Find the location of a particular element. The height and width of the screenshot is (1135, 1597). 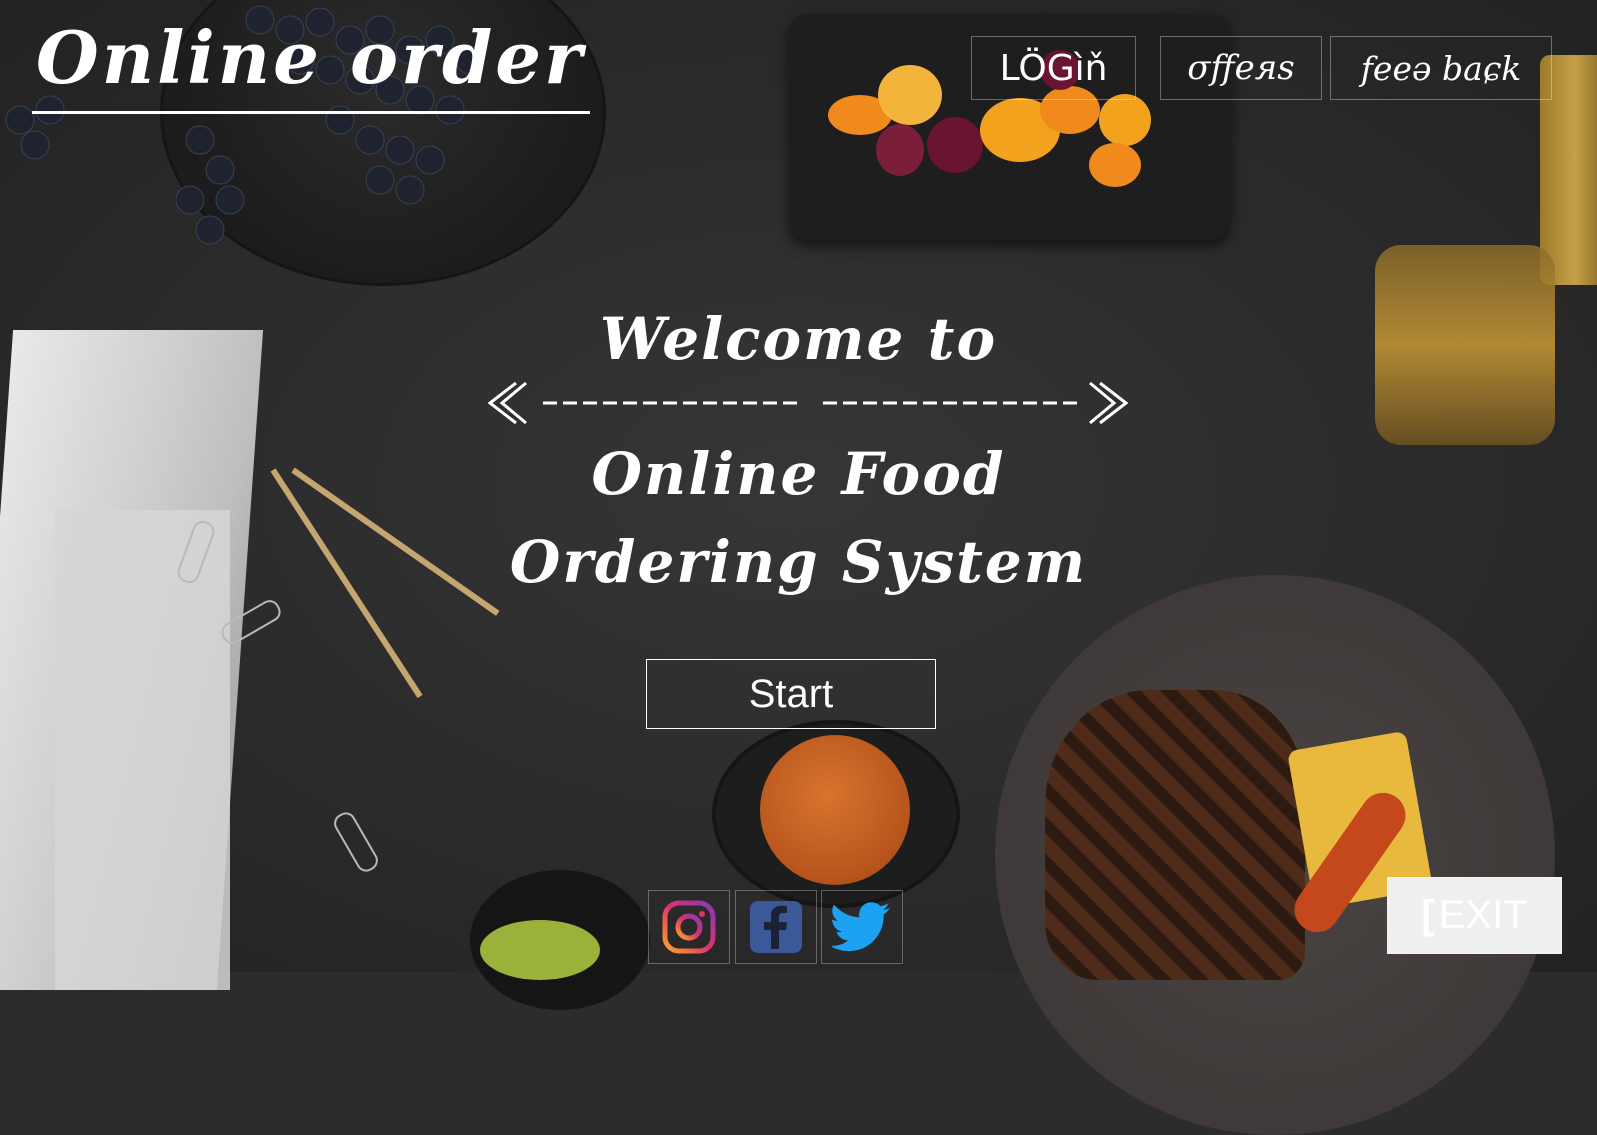

green-sauce is located at coordinates (540, 950).